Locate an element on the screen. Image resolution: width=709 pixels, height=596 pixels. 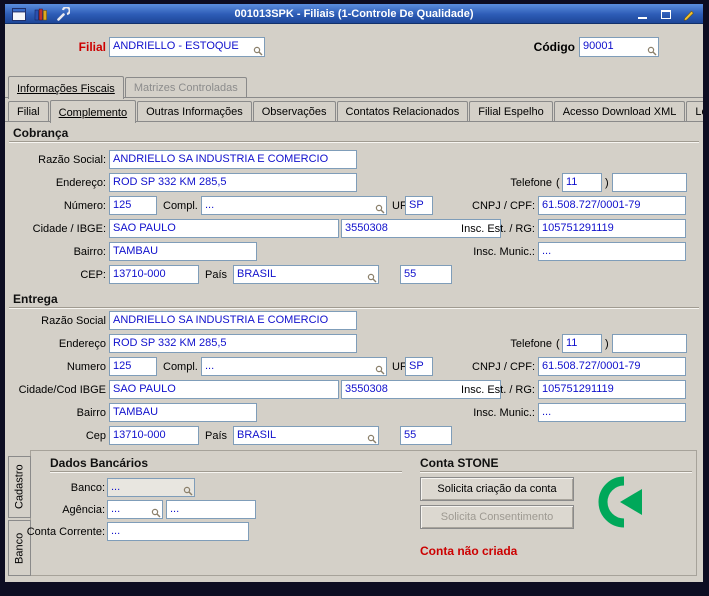
cobranca-numero-label: Número: is located at coordinates (84, 206).